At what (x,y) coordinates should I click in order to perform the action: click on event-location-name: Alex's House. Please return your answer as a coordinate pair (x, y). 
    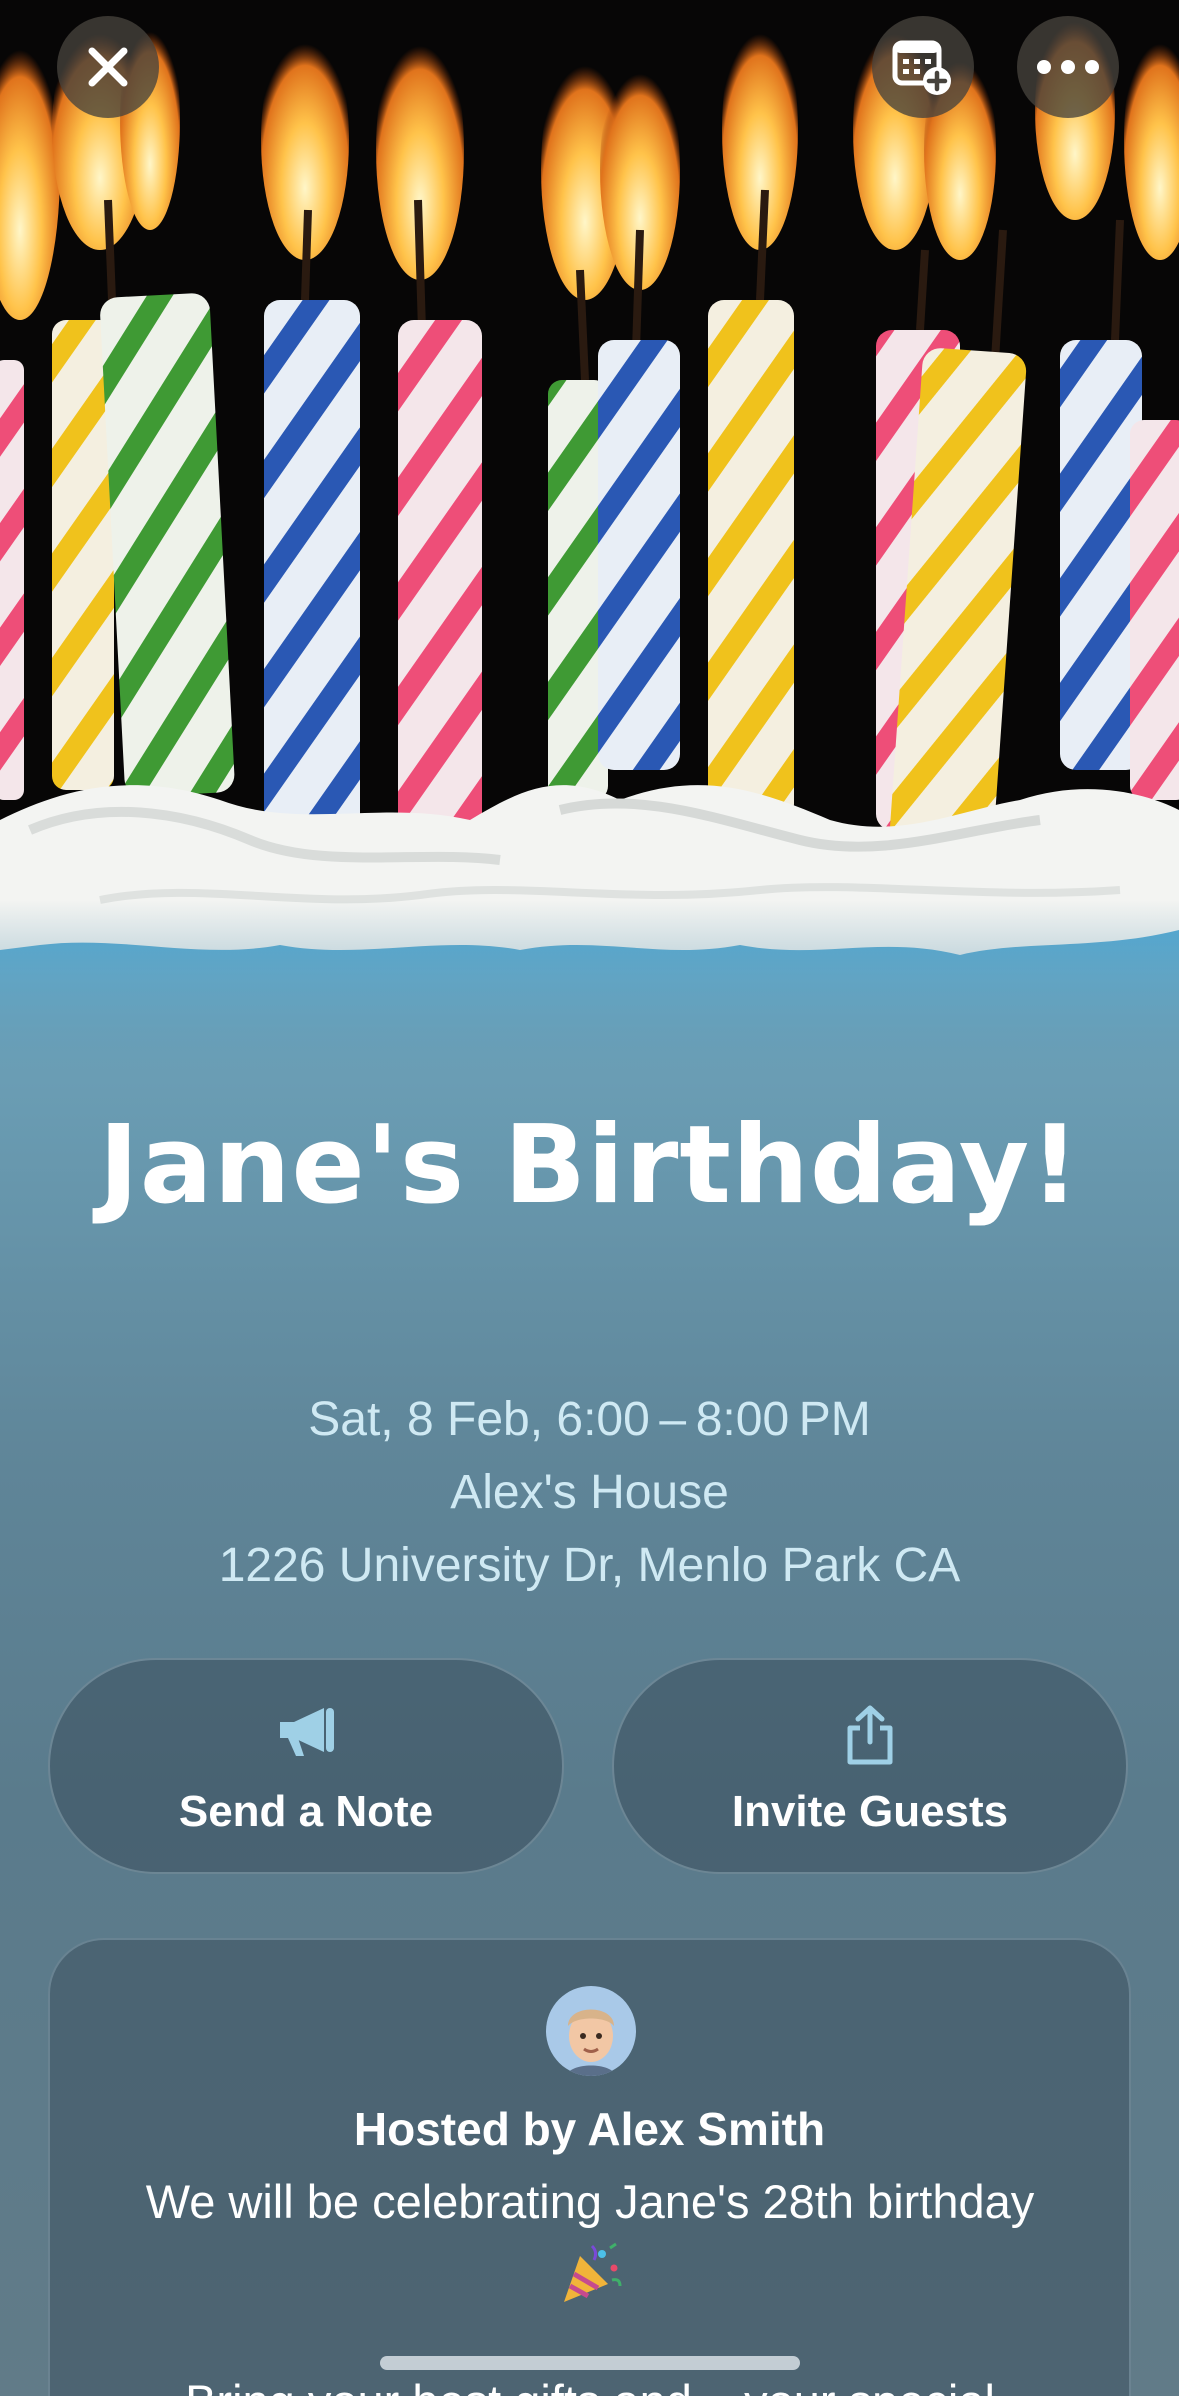
    Looking at the image, I should click on (589, 1493).